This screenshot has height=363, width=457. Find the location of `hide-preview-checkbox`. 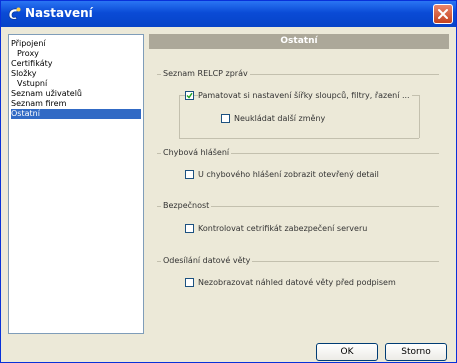

hide-preview-checkbox is located at coordinates (189, 282).